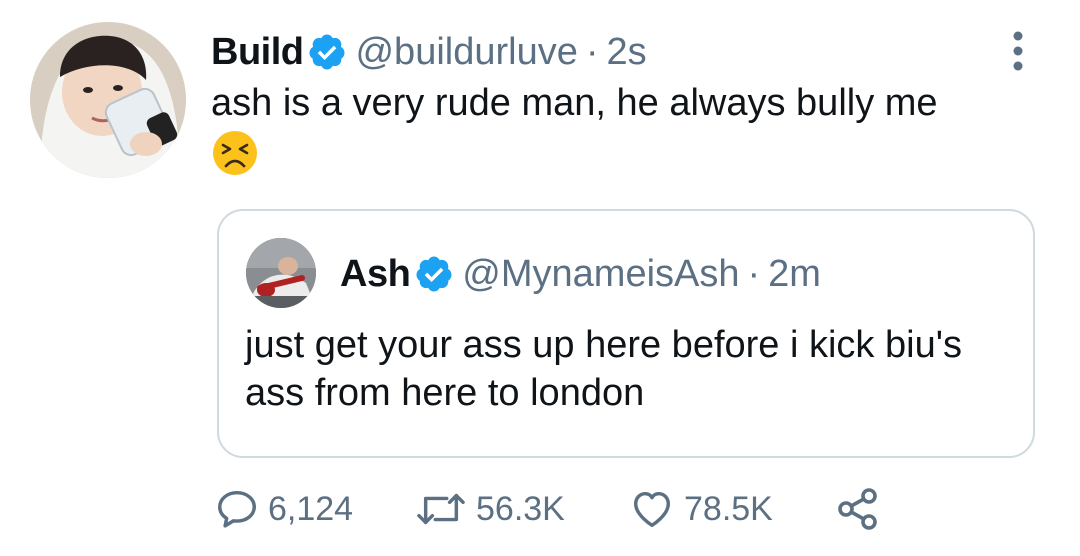  I want to click on reply-icon, so click(237, 509).